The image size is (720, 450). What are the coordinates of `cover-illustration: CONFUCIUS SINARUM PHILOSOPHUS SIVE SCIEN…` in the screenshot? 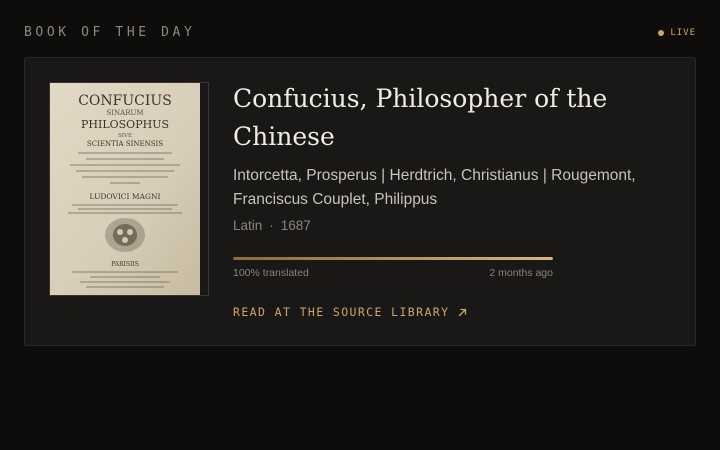 It's located at (129, 189).